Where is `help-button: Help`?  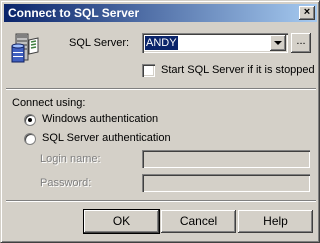
help-button: Help is located at coordinates (275, 221).